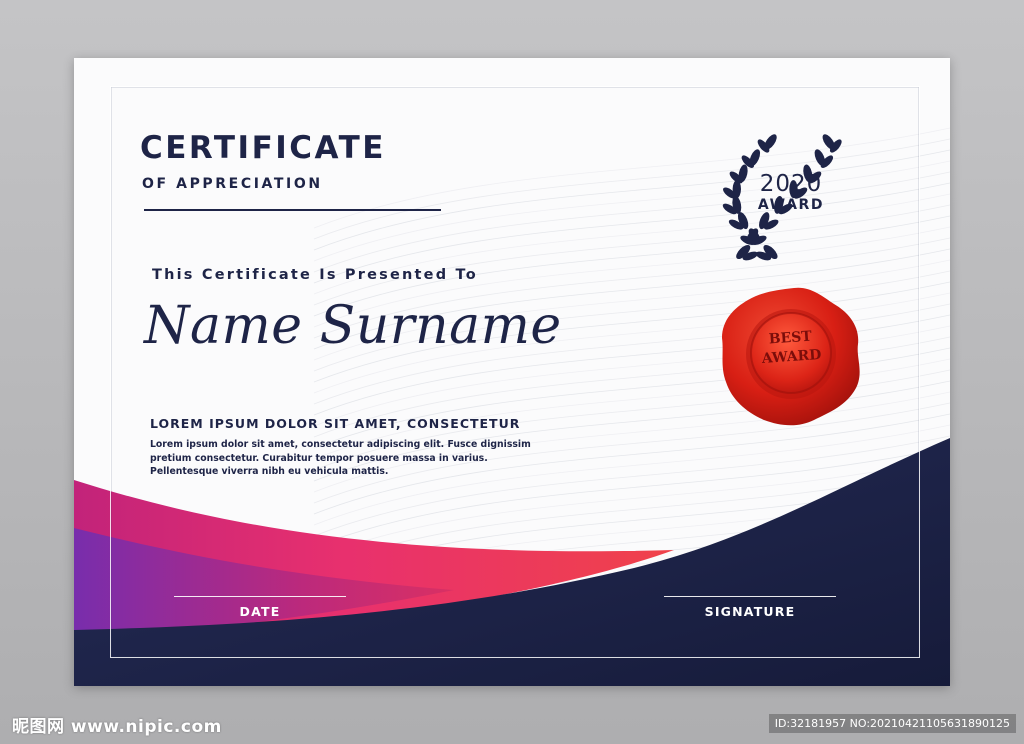 The height and width of the screenshot is (744, 1024). I want to click on certificate-subtitle: OF APPRECIATION, so click(232, 184).